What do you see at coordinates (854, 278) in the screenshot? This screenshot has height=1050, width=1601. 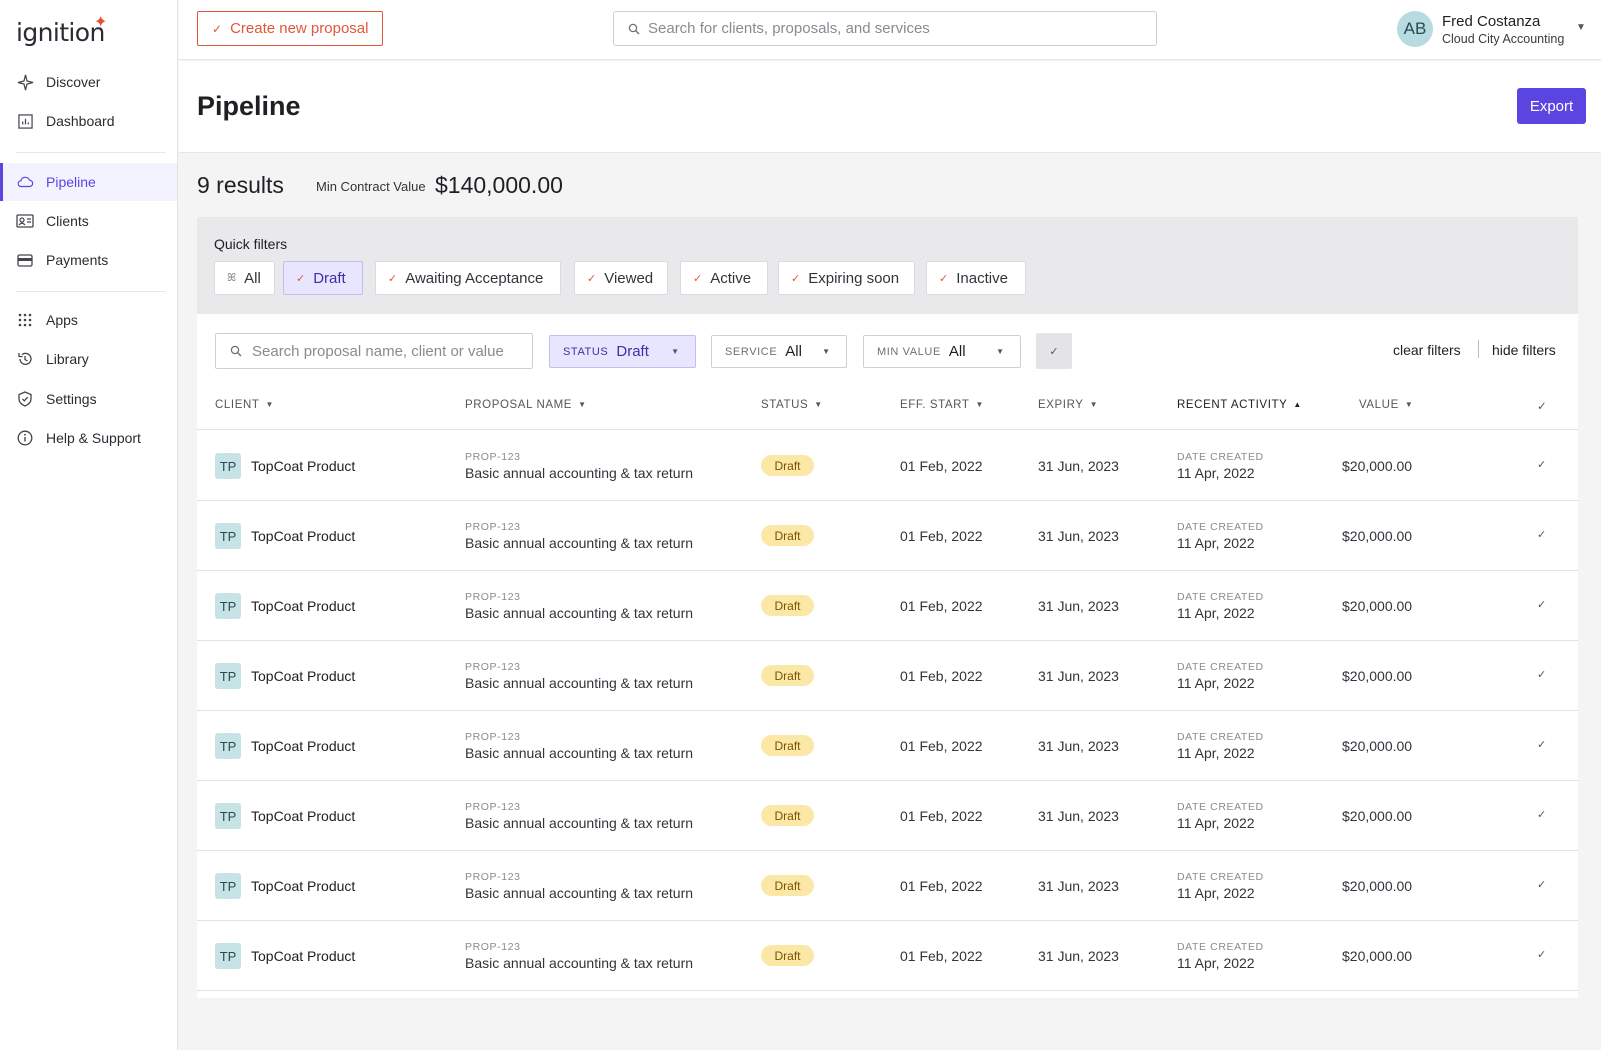 I see `chip-label: Expiring soon` at bounding box center [854, 278].